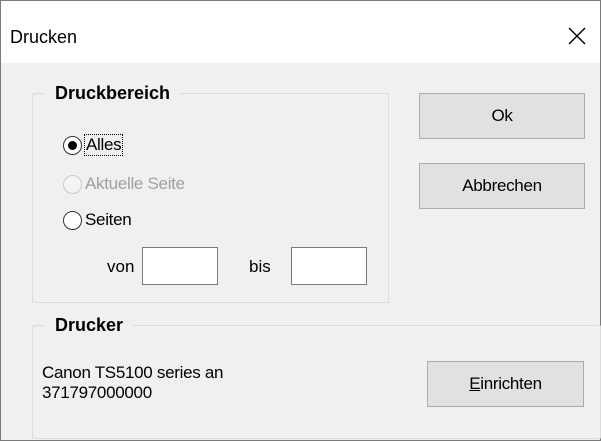 The height and width of the screenshot is (441, 601). Describe the element at coordinates (135, 183) in the screenshot. I see `radio-current-page-label: Aktuelle Seite` at that location.